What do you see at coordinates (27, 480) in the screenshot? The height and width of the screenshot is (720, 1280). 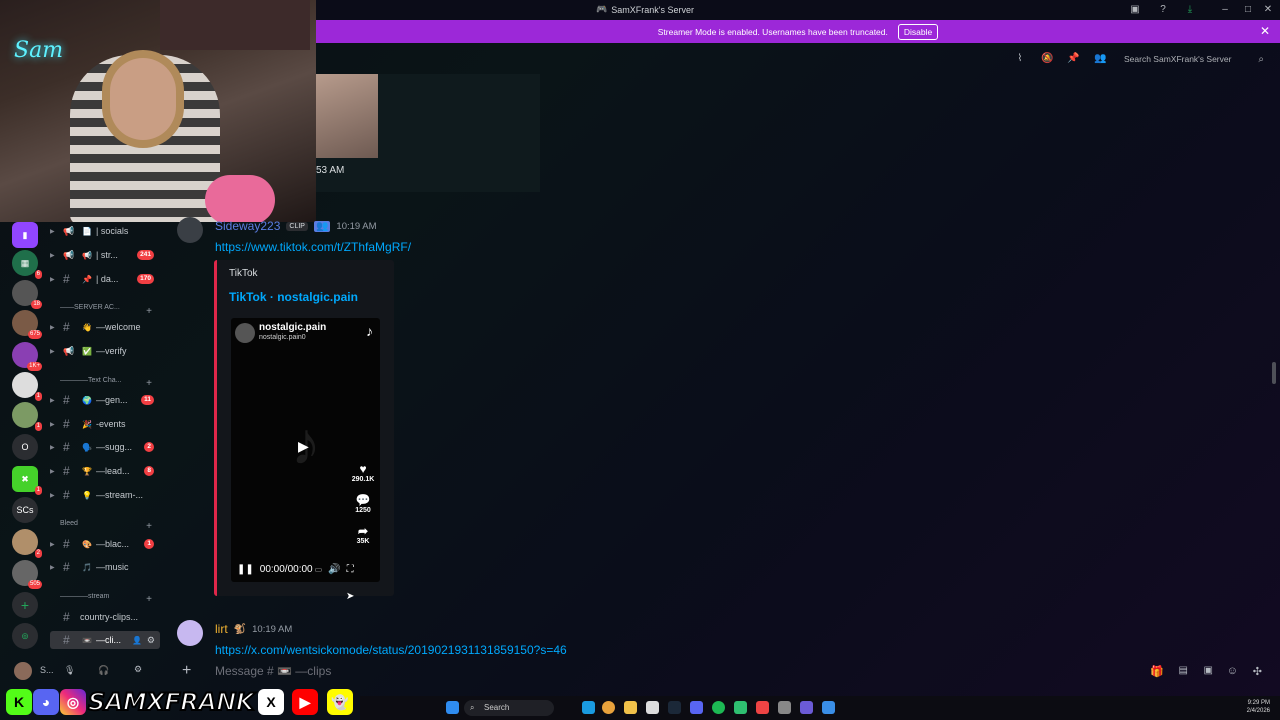 I see `server-icon-8: ✖ 1` at bounding box center [27, 480].